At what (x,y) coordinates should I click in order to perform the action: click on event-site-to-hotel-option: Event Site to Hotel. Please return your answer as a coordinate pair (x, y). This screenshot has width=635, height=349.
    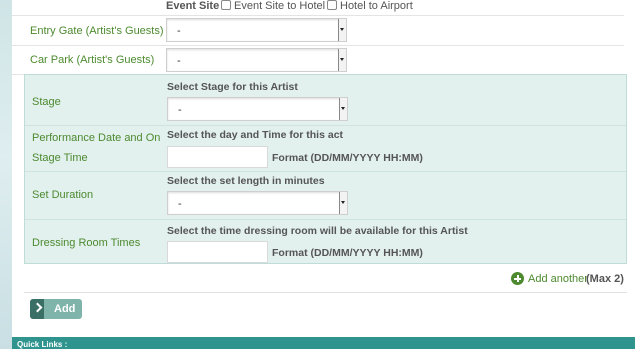
    Looking at the image, I should click on (273, 6).